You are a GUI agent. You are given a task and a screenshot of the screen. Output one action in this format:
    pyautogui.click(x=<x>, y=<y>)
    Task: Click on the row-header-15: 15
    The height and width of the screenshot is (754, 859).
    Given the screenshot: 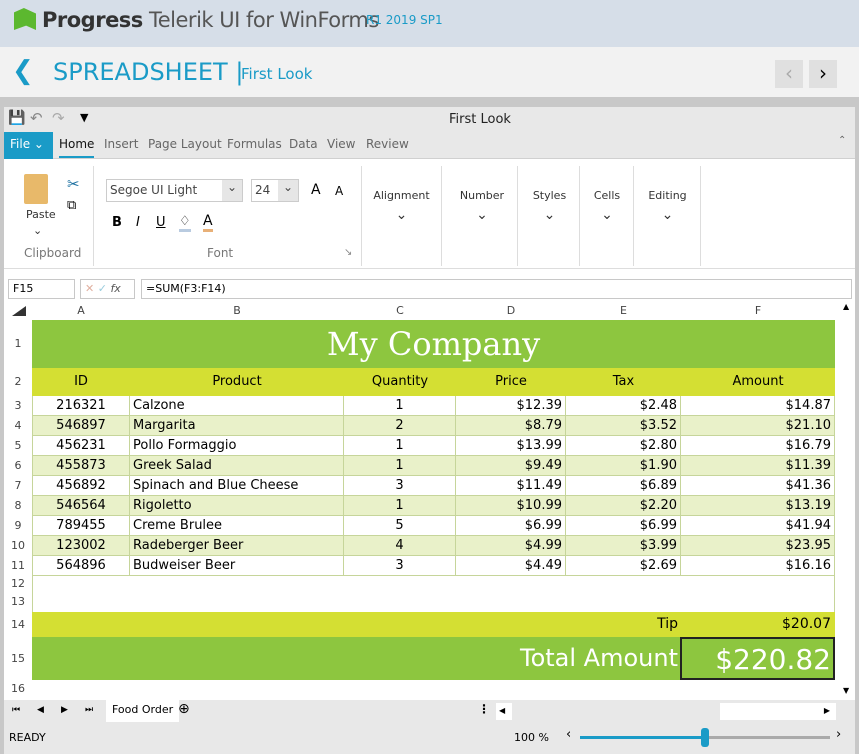 What is the action you would take?
    pyautogui.click(x=18, y=658)
    